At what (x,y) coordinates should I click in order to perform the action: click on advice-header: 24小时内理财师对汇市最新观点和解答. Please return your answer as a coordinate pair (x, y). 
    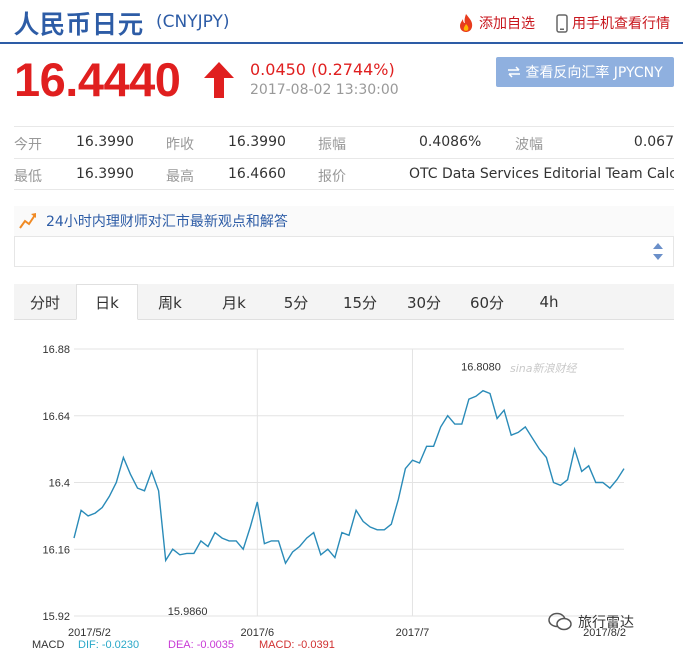
    Looking at the image, I should click on (344, 221).